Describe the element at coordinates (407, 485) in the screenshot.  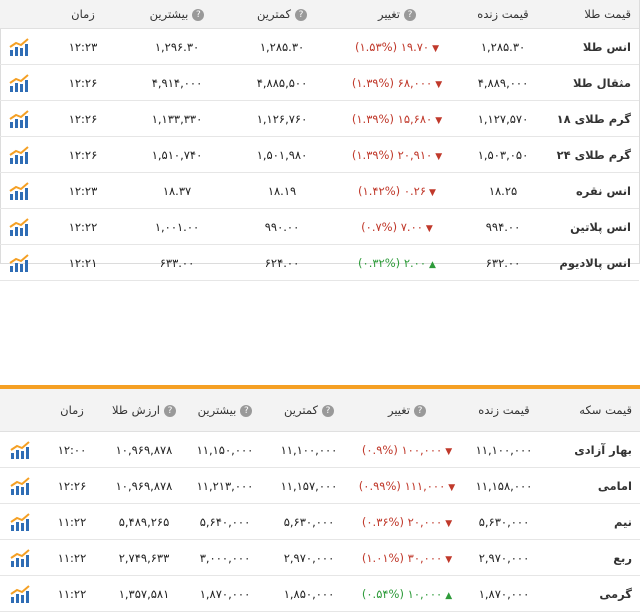
I see `change-value: ▼۱۱۱,۰۰۰ (۰.۹۹%)` at that location.